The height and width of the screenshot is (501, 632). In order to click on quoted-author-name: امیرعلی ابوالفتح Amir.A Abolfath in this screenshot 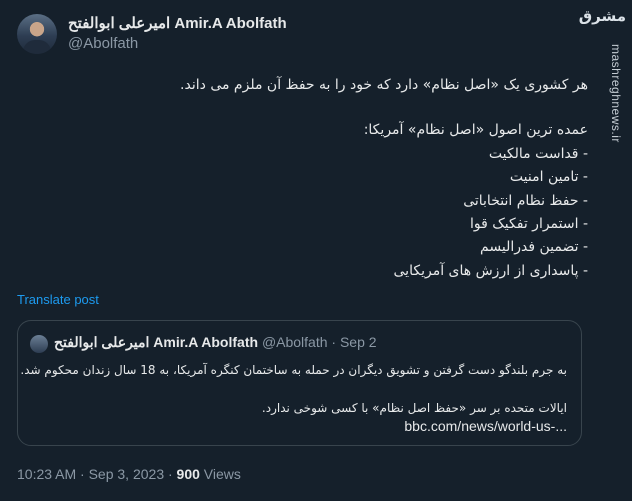, I will do `click(156, 342)`.